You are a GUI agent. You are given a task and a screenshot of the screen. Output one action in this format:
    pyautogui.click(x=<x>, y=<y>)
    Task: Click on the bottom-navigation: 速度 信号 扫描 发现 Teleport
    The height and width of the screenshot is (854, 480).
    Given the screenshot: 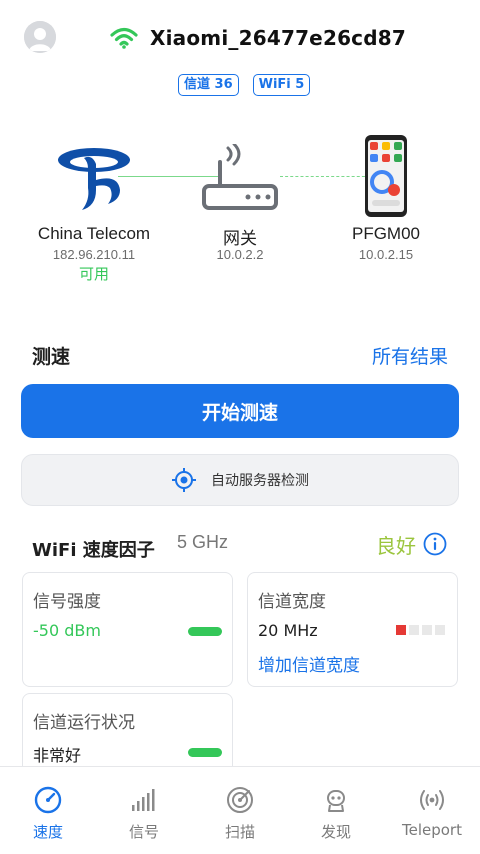 What is the action you would take?
    pyautogui.click(x=240, y=810)
    